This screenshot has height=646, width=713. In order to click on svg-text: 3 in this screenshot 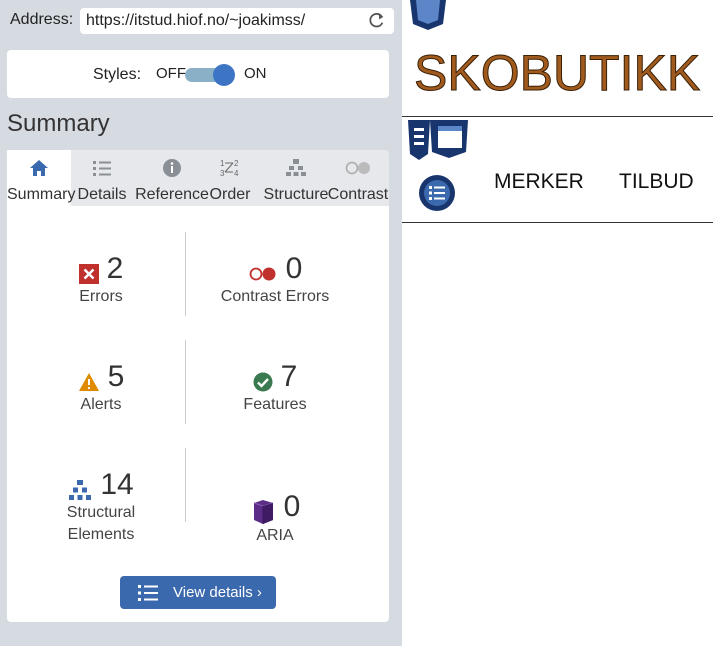, I will do `click(222, 173)`.